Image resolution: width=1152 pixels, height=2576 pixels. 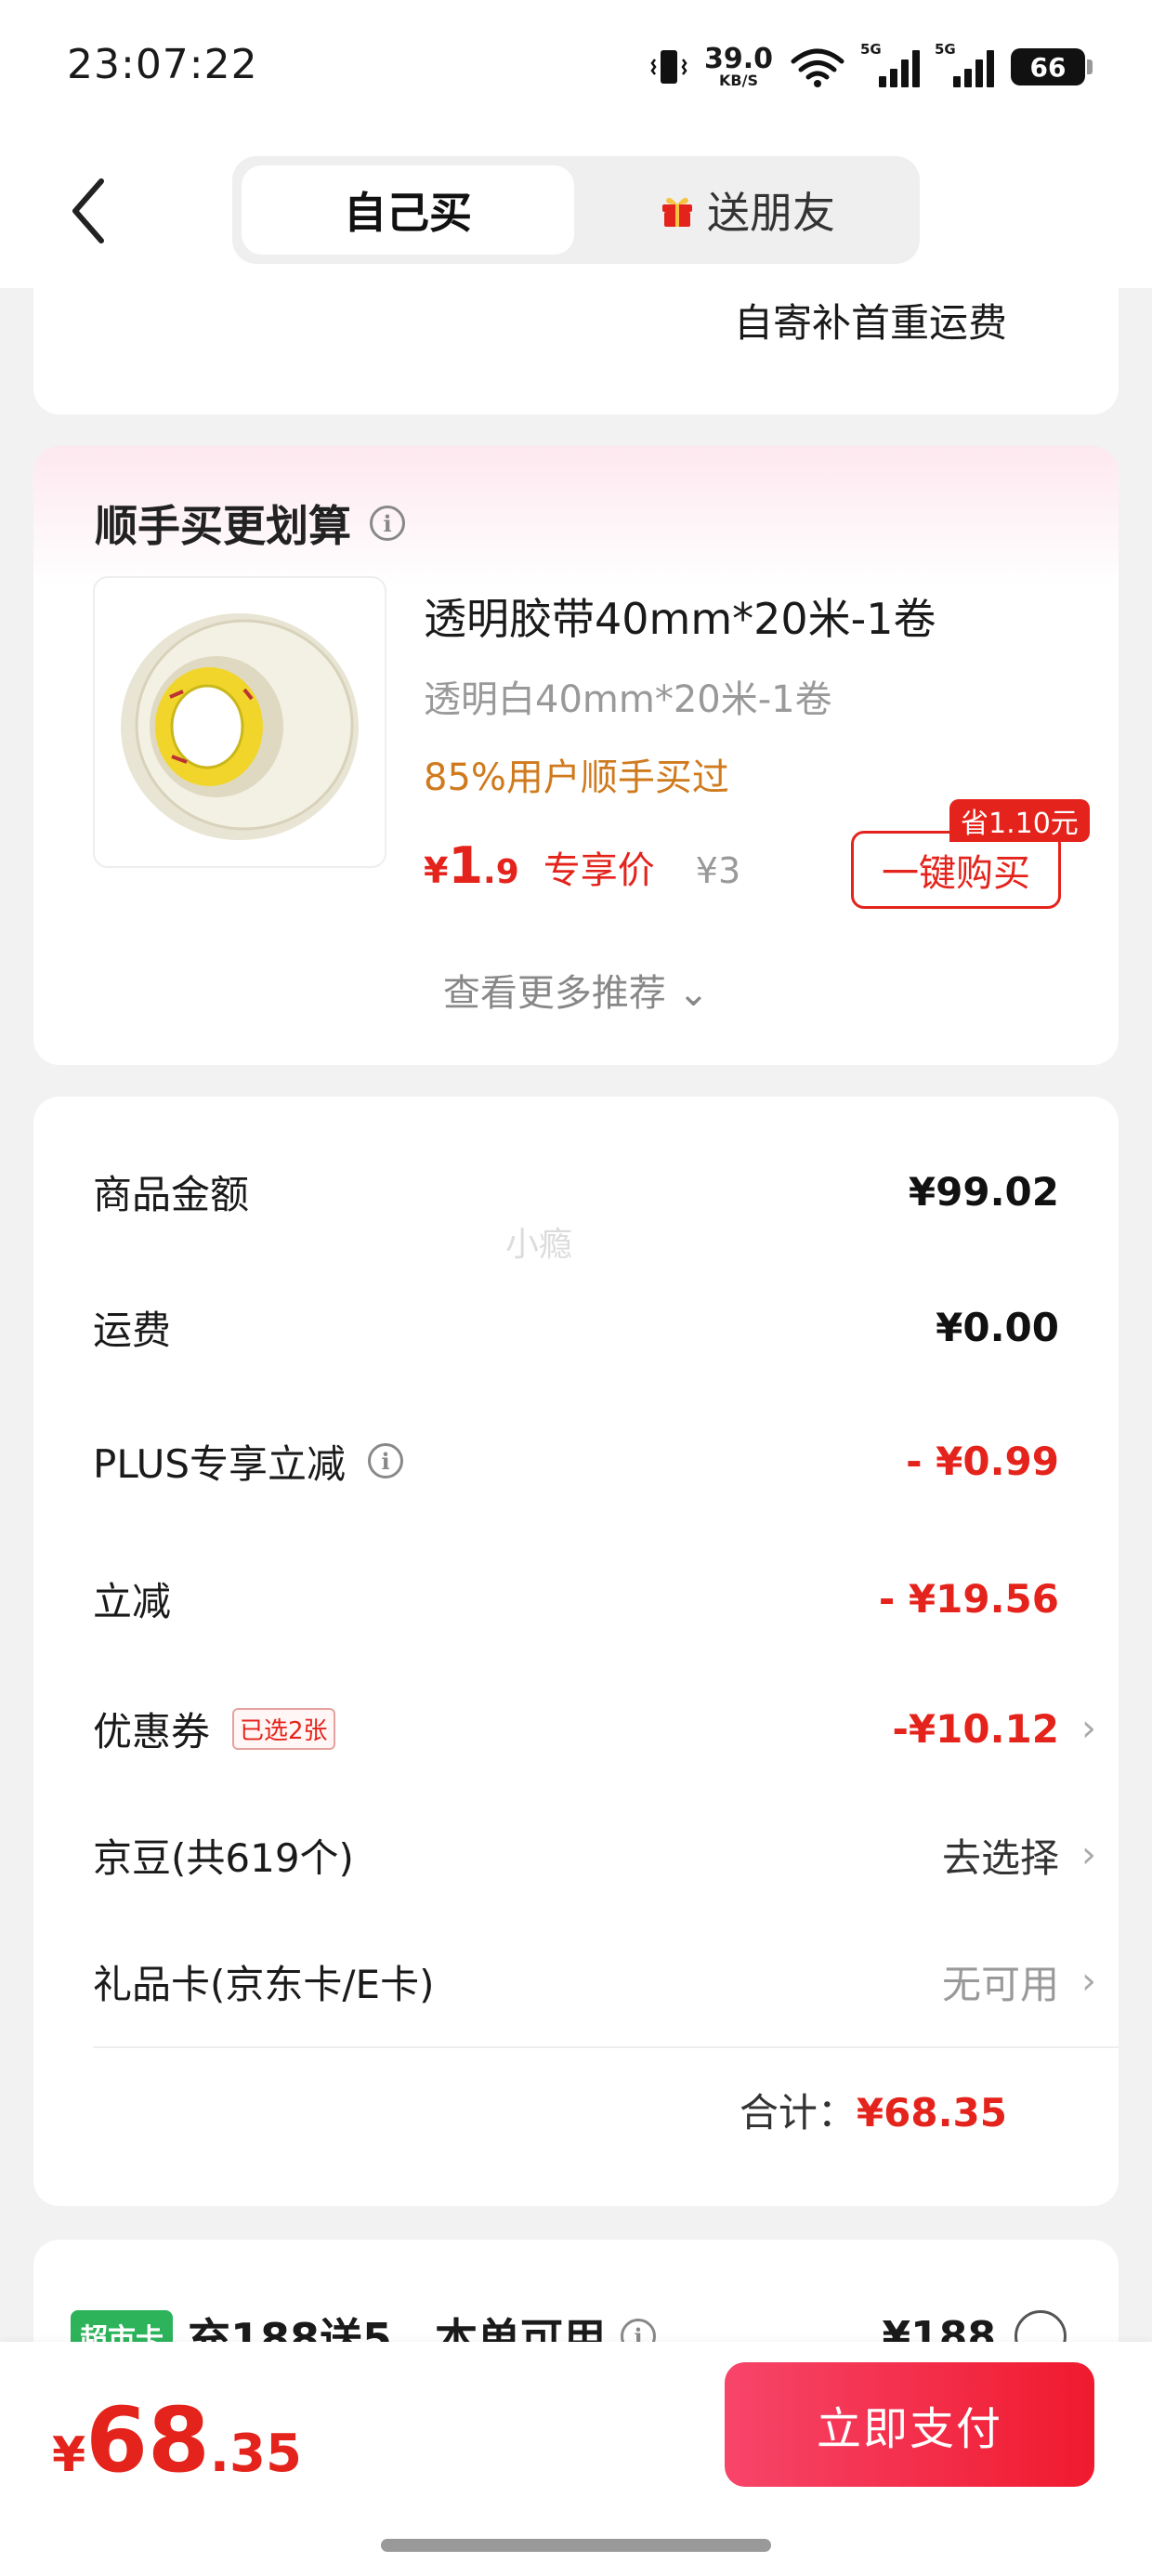 What do you see at coordinates (718, 870) in the screenshot?
I see `original-price: ¥3` at bounding box center [718, 870].